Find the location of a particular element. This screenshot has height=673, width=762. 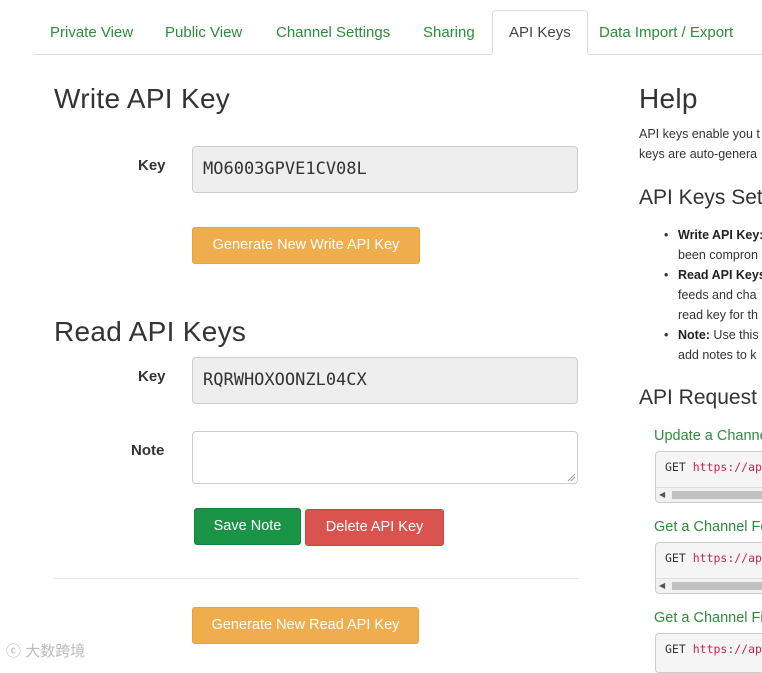

request-link-channel-feed: Get a Channel Fe is located at coordinates (708, 527).